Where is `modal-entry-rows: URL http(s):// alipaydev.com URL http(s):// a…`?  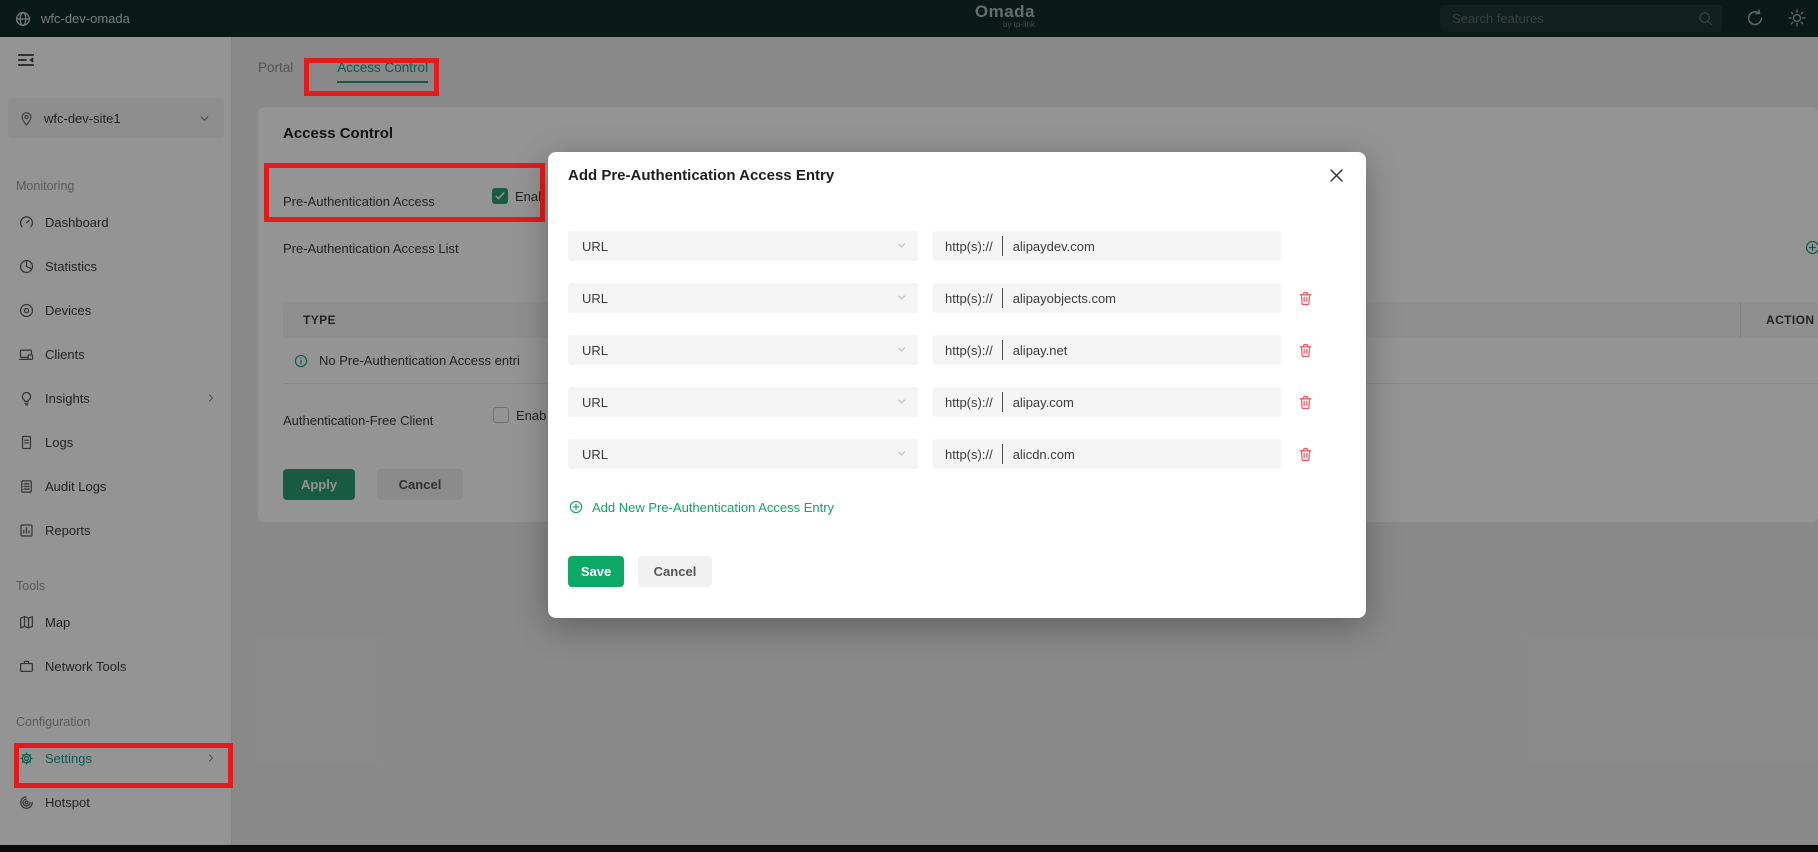 modal-entry-rows: URL http(s):// alipaydev.com URL http(s):// a… is located at coordinates (941, 361).